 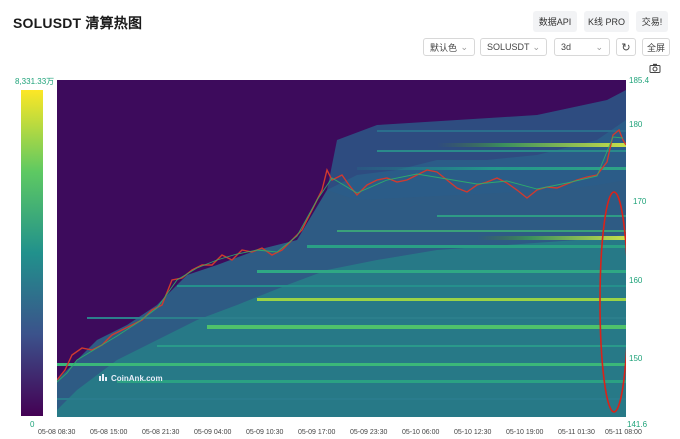 What do you see at coordinates (317, 432) in the screenshot?
I see `x-tick-label: 05-09 17:00` at bounding box center [317, 432].